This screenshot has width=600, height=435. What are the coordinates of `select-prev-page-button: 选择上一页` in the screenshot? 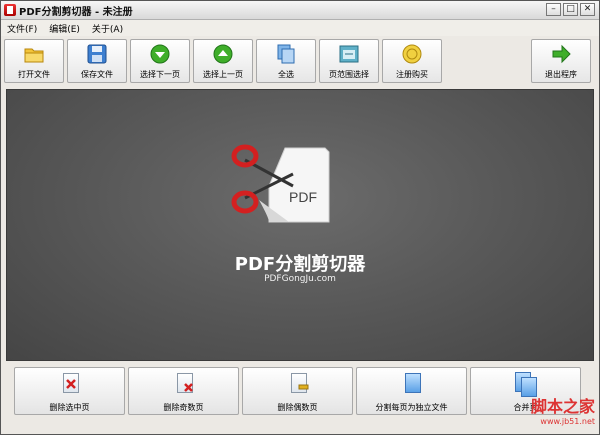 It's located at (223, 61).